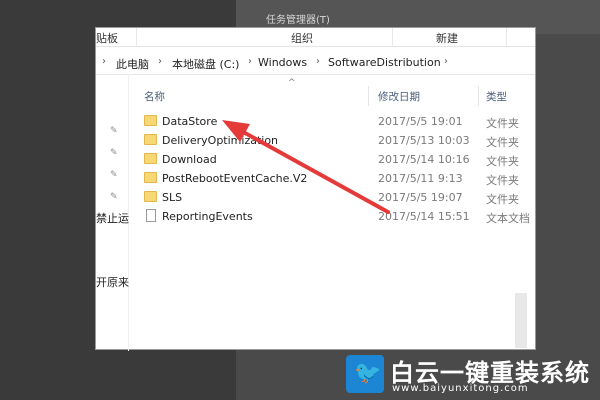 This screenshot has width=600, height=400. I want to click on annotation-arrow-head, so click(236, 131).